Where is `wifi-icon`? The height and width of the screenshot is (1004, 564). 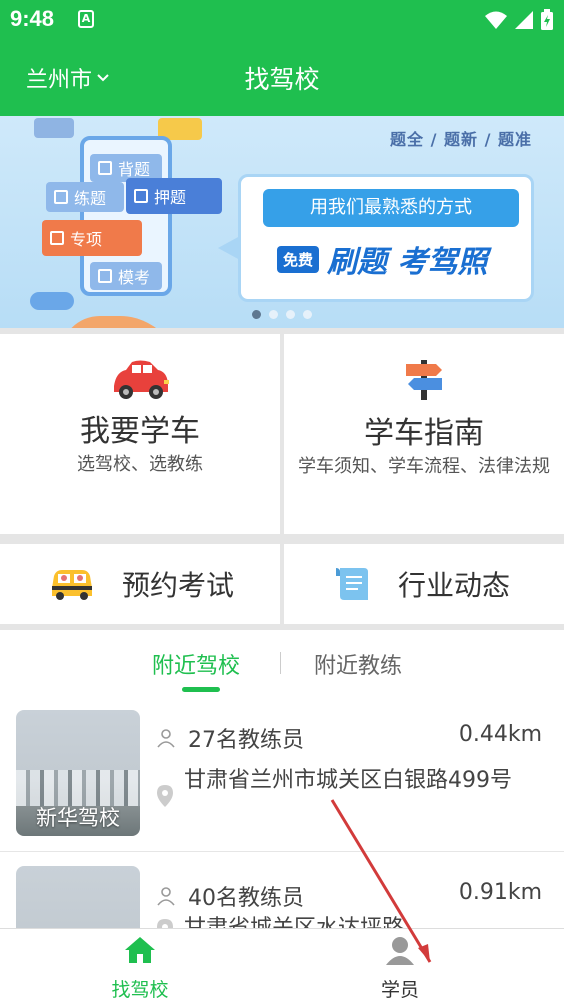
wifi-icon is located at coordinates (496, 20).